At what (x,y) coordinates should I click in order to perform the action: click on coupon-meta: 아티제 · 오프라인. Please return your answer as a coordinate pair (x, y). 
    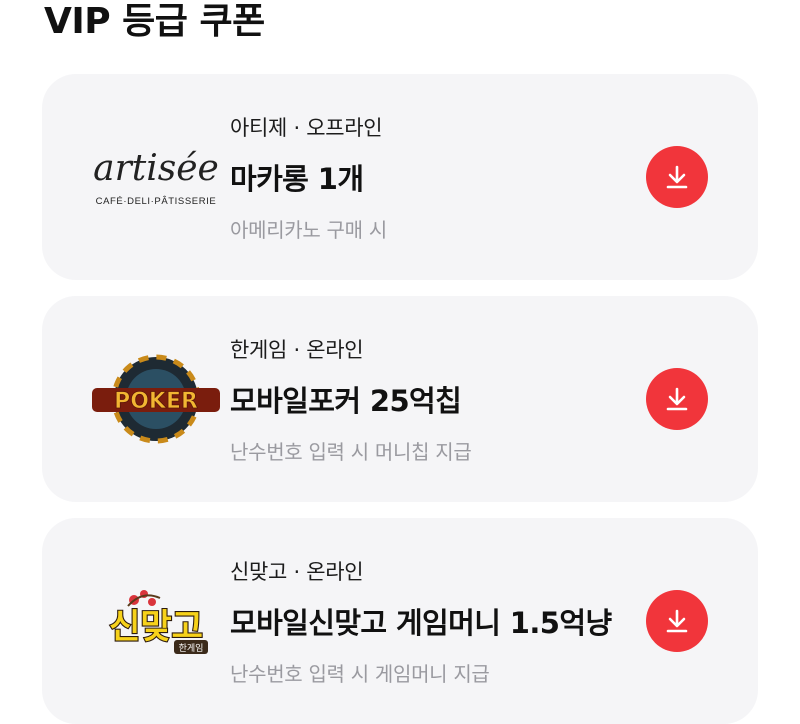
    Looking at the image, I should click on (306, 127).